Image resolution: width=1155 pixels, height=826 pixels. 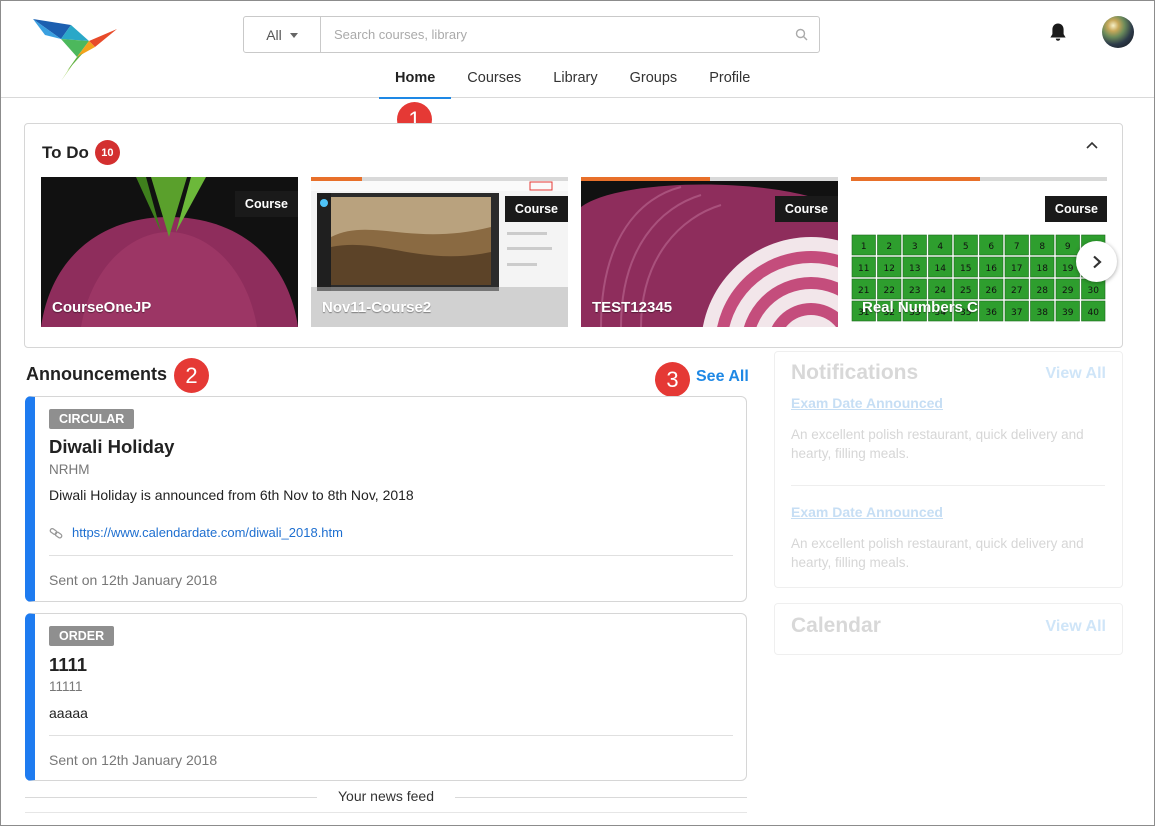 What do you see at coordinates (915, 247) in the screenshot?
I see `svg-text: 3` at bounding box center [915, 247].